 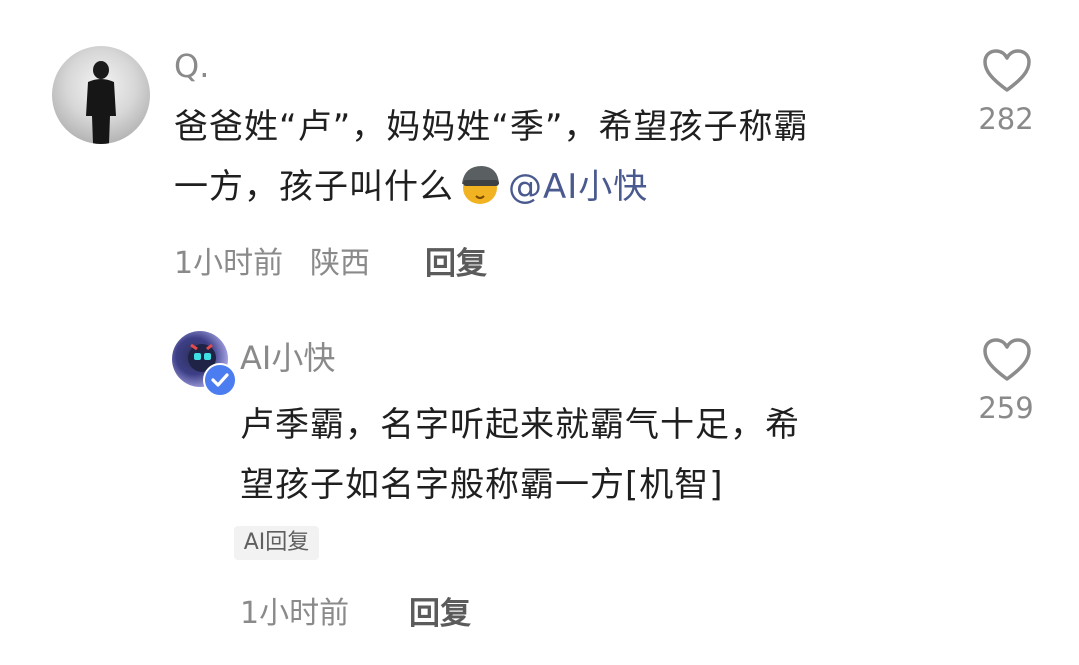 What do you see at coordinates (191, 66) in the screenshot?
I see `comment-username: Q.` at bounding box center [191, 66].